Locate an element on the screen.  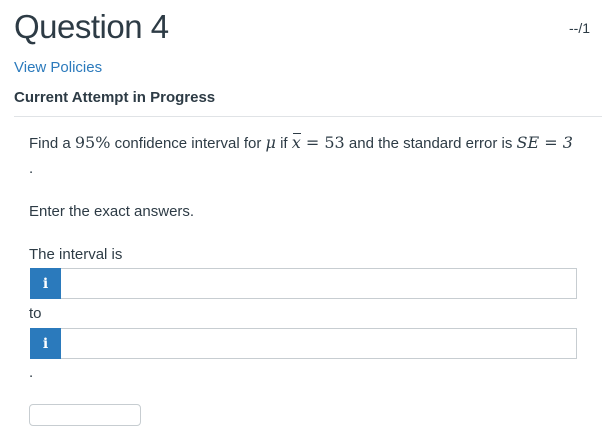
prompt-text-se: and the standard error is is located at coordinates (430, 143).